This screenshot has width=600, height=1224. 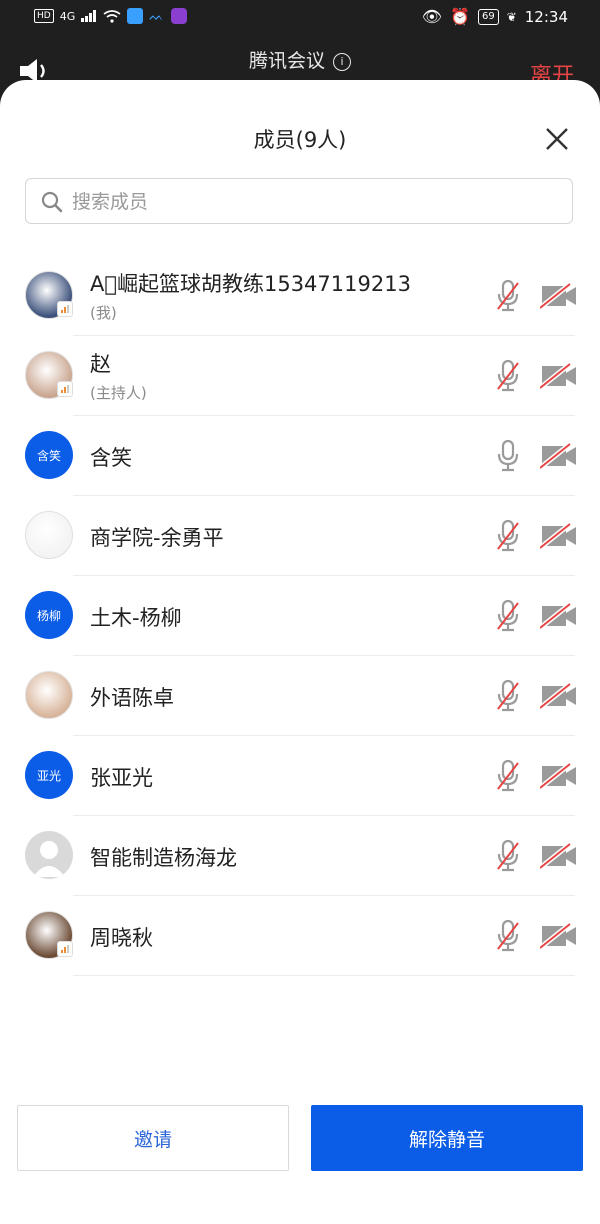 I want to click on member-row: A⃞崛起篮球胡教练15347119213 (我), so click(x=300, y=296).